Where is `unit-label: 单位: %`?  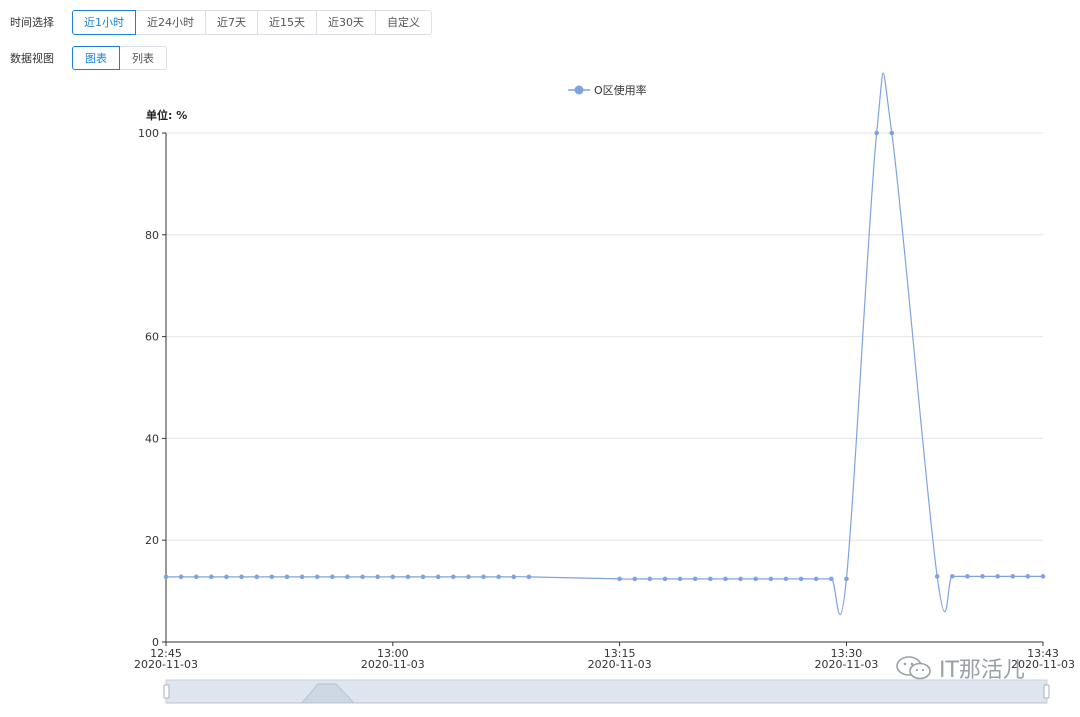 unit-label: 单位: % is located at coordinates (166, 115).